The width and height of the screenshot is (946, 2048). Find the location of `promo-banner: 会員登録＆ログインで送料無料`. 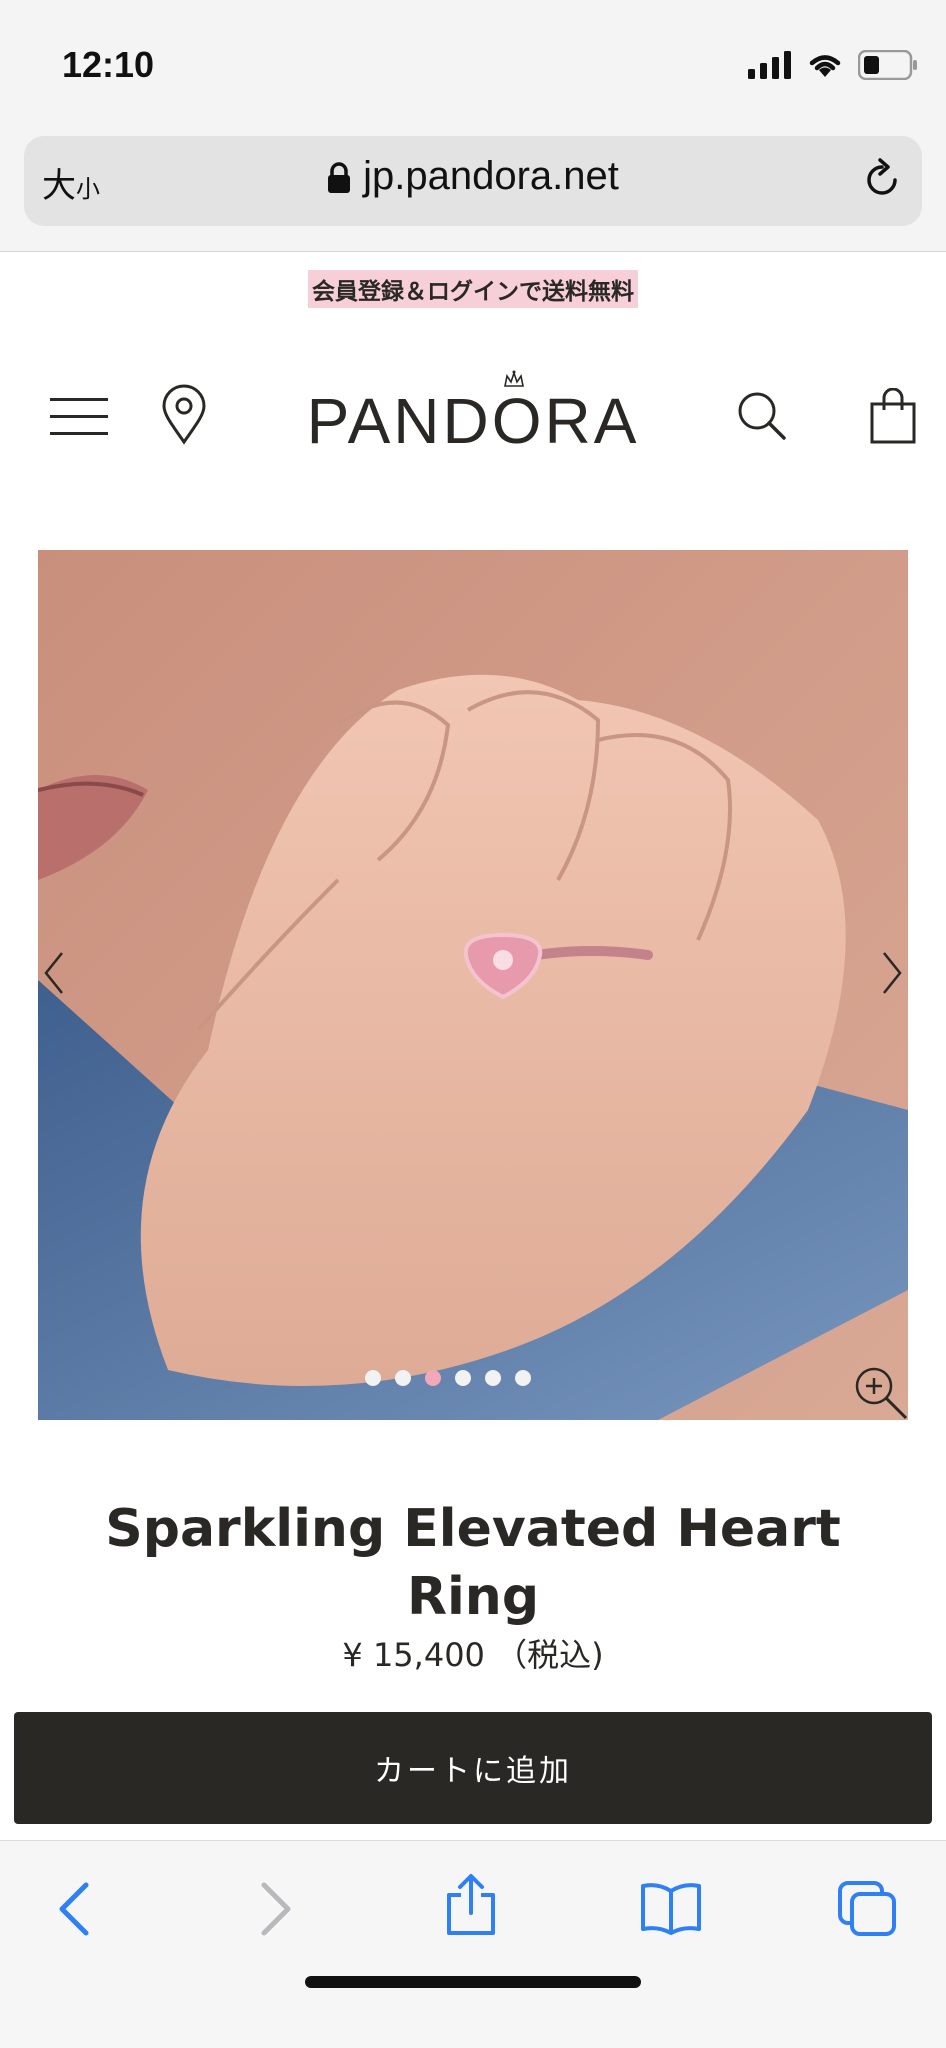

promo-banner: 会員登録＆ログインで送料無料 is located at coordinates (473, 289).